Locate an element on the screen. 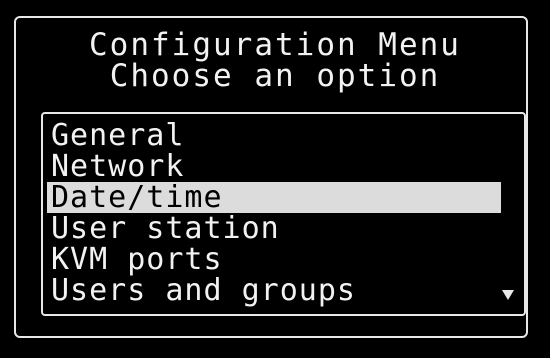  menu-item-user-station: User station is located at coordinates (274, 228).